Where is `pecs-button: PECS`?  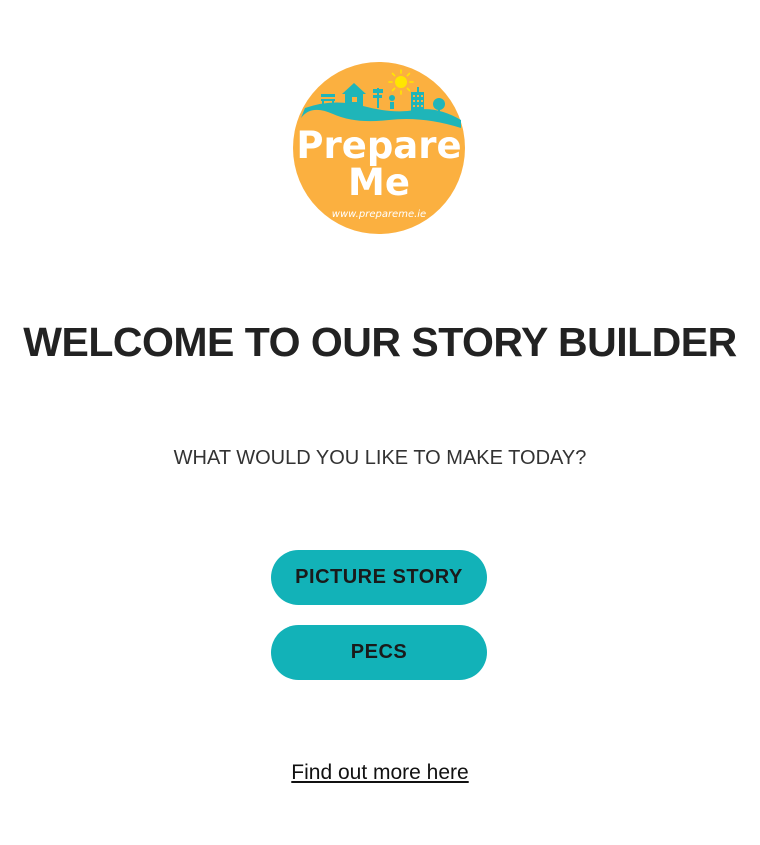 pecs-button: PECS is located at coordinates (379, 652).